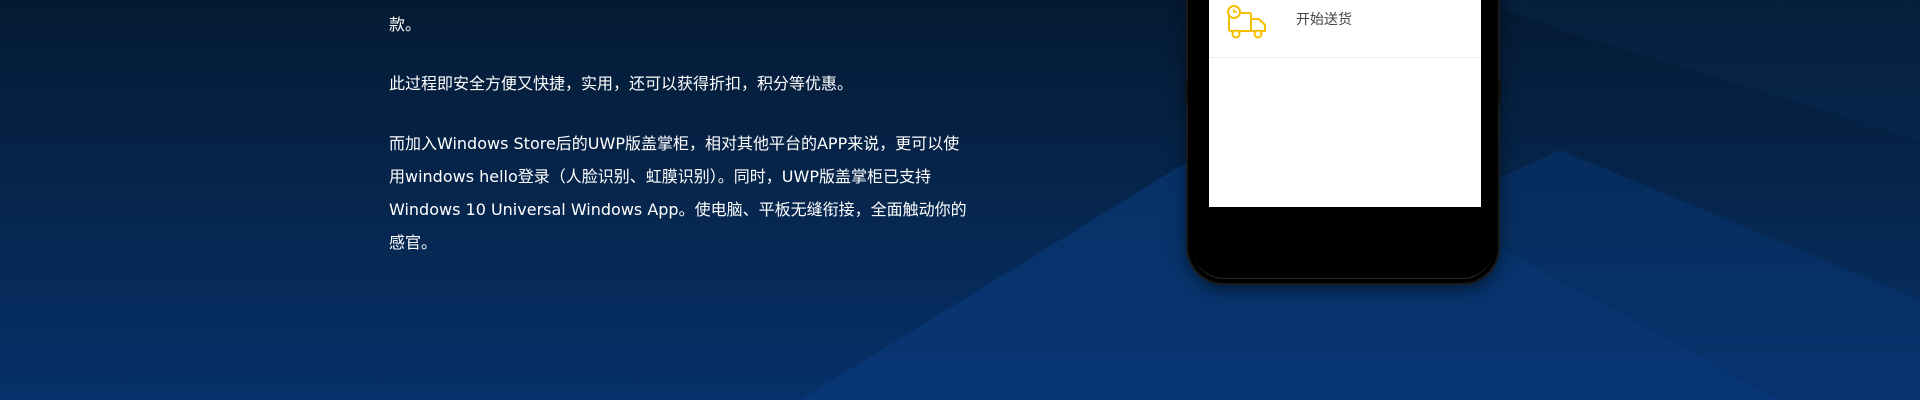 The width and height of the screenshot is (1920, 400). I want to click on phone-bottom-edge, so click(1343, 258).